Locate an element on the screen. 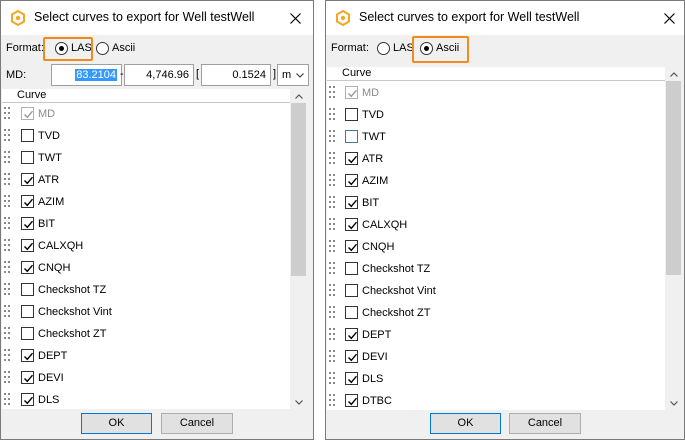  md-step-input: 0.1524 is located at coordinates (236, 75).